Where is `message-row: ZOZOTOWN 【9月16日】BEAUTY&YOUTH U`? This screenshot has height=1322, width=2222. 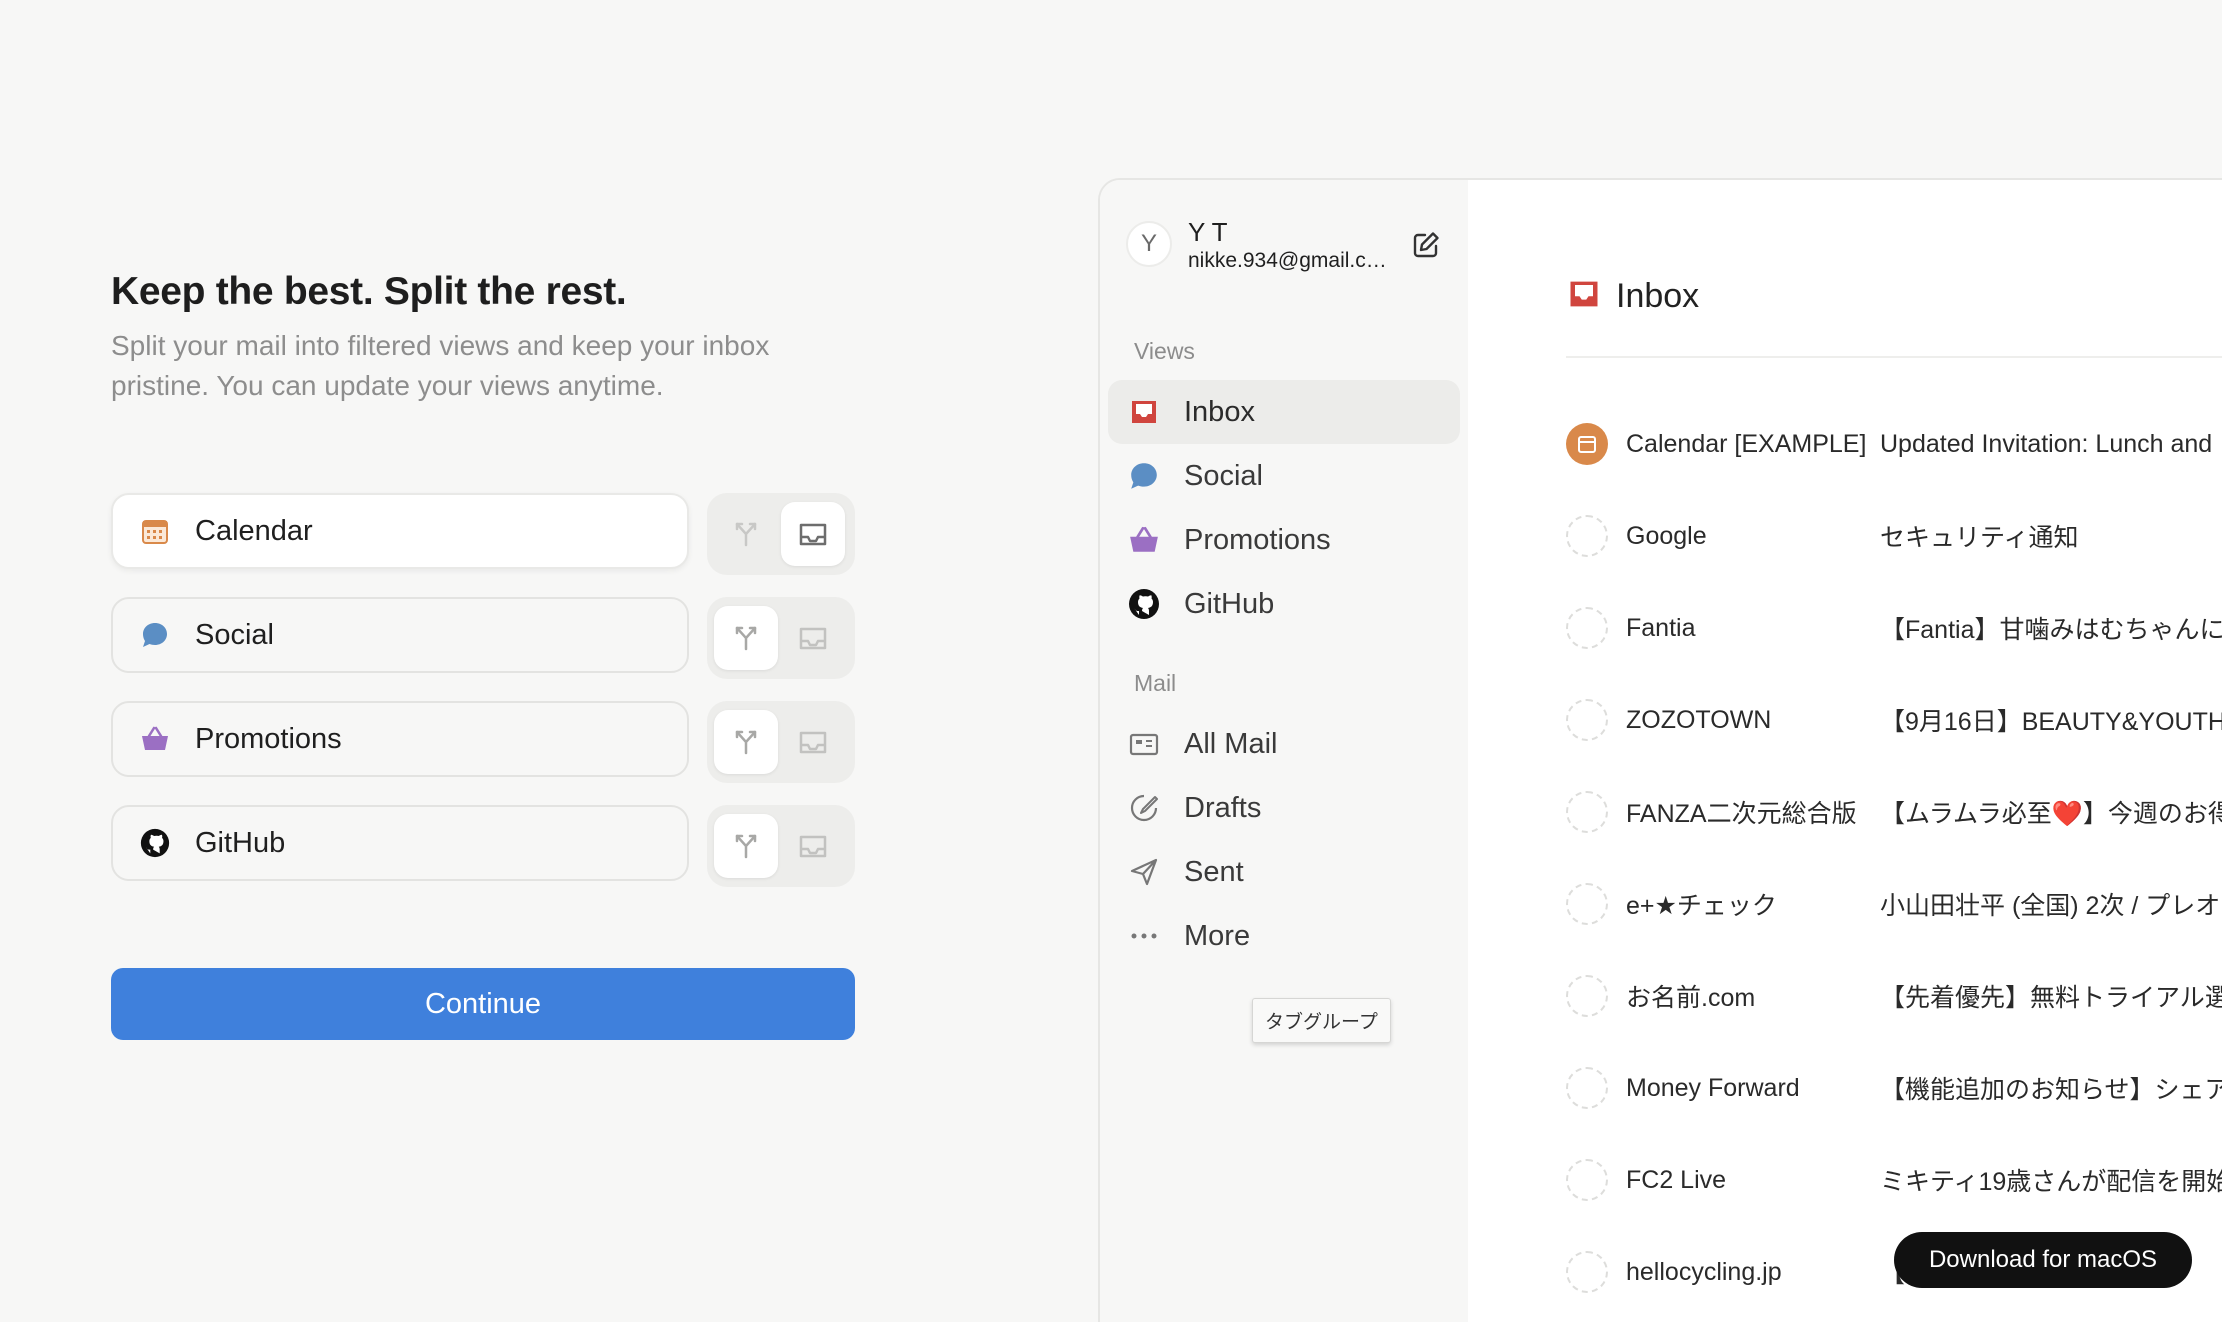
message-row: ZOZOTOWN 【9月16日】BEAUTY&YOUTH U is located at coordinates (1894, 720).